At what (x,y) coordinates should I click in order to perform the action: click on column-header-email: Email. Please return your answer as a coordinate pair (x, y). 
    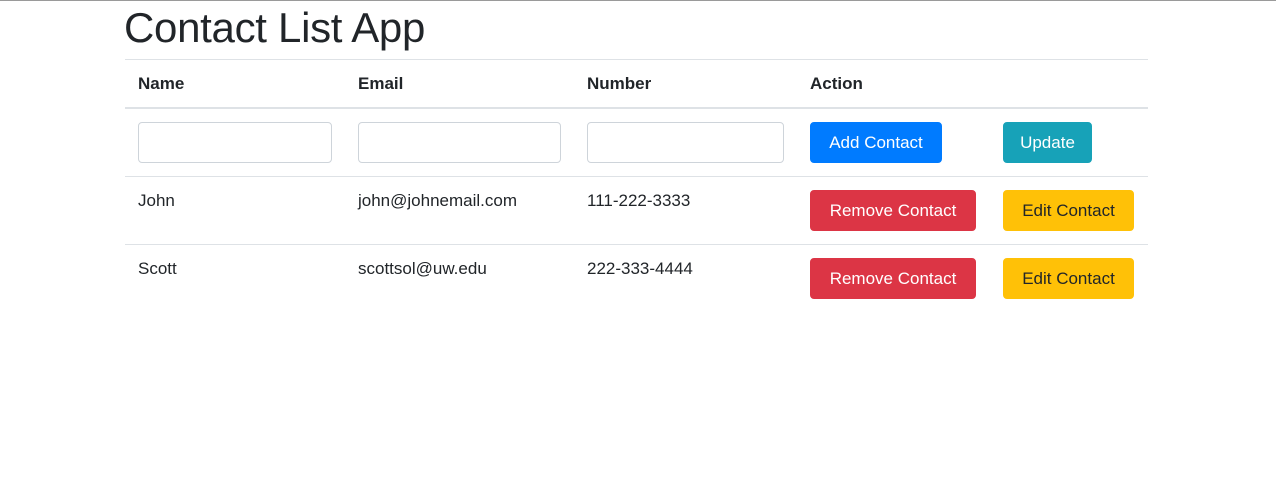
    Looking at the image, I should click on (459, 84).